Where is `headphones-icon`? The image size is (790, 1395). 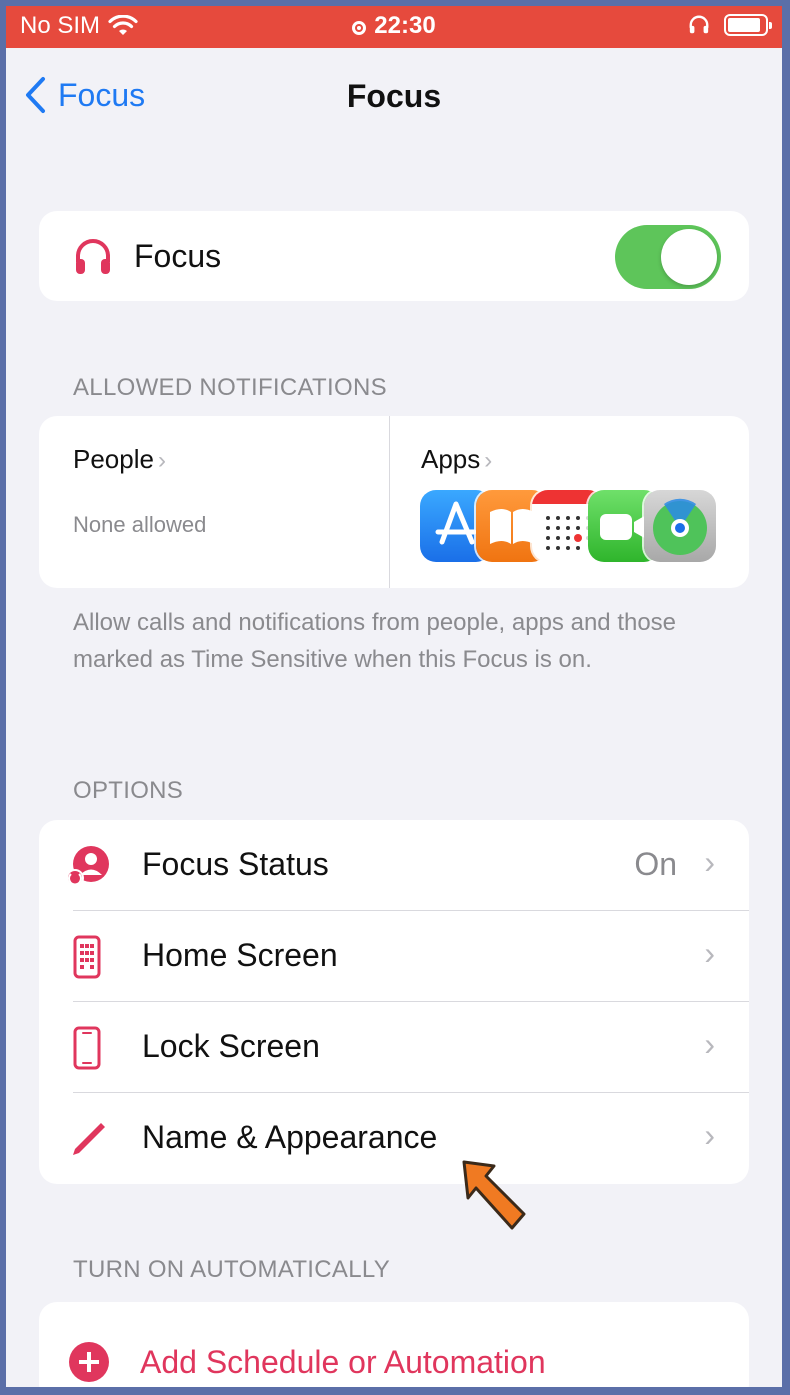
headphones-icon is located at coordinates (93, 256).